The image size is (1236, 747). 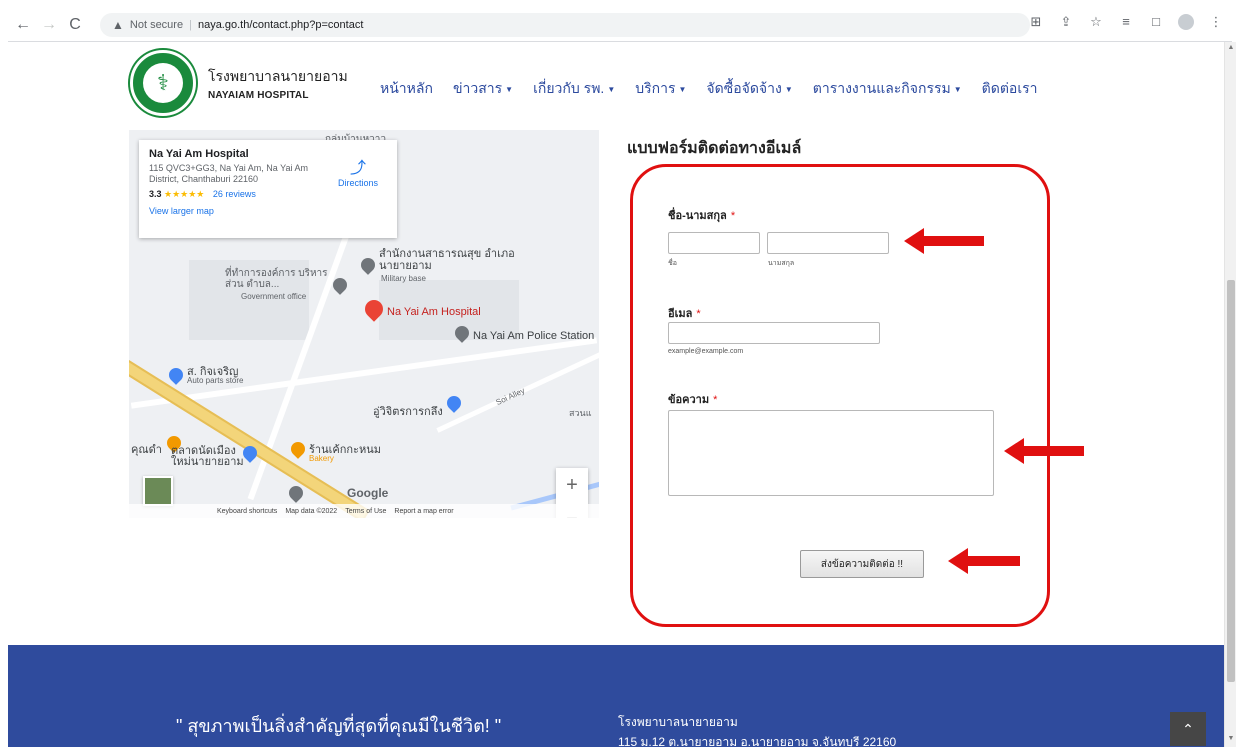 I want to click on side-panel-icon: □, so click(x=1156, y=22).